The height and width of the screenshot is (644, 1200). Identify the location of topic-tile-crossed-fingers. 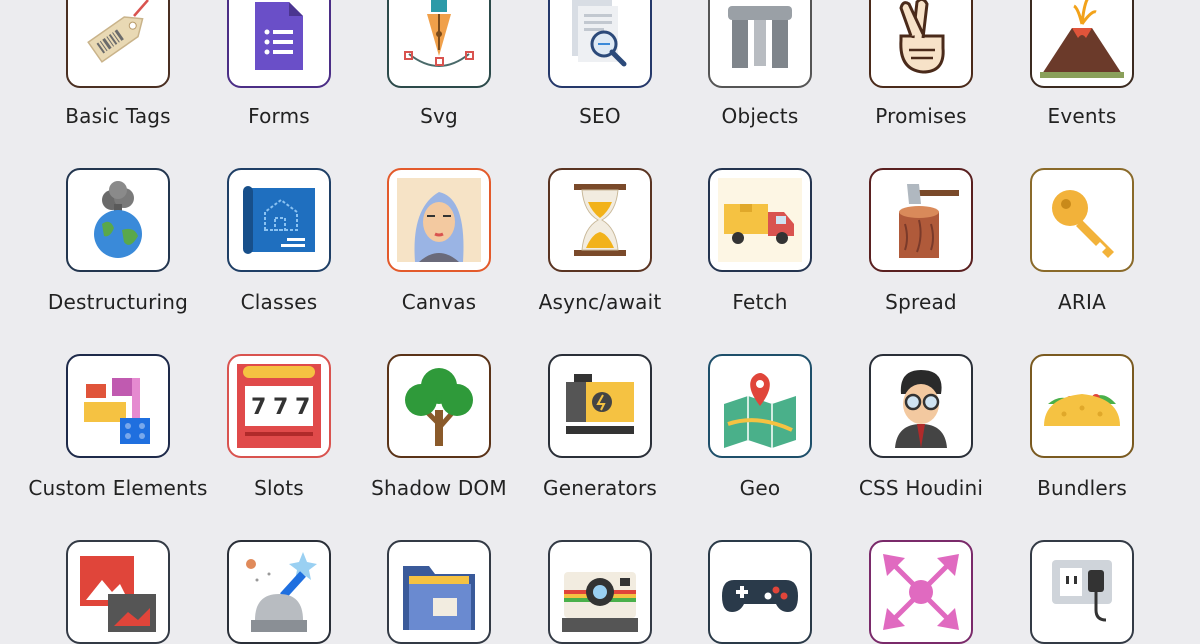
(921, 44).